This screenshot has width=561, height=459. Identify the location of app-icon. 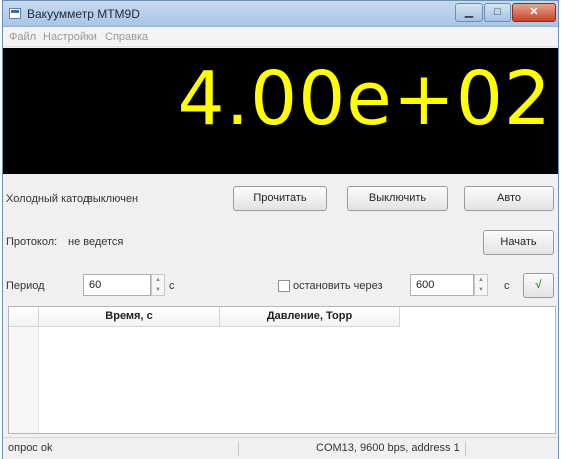
(15, 13).